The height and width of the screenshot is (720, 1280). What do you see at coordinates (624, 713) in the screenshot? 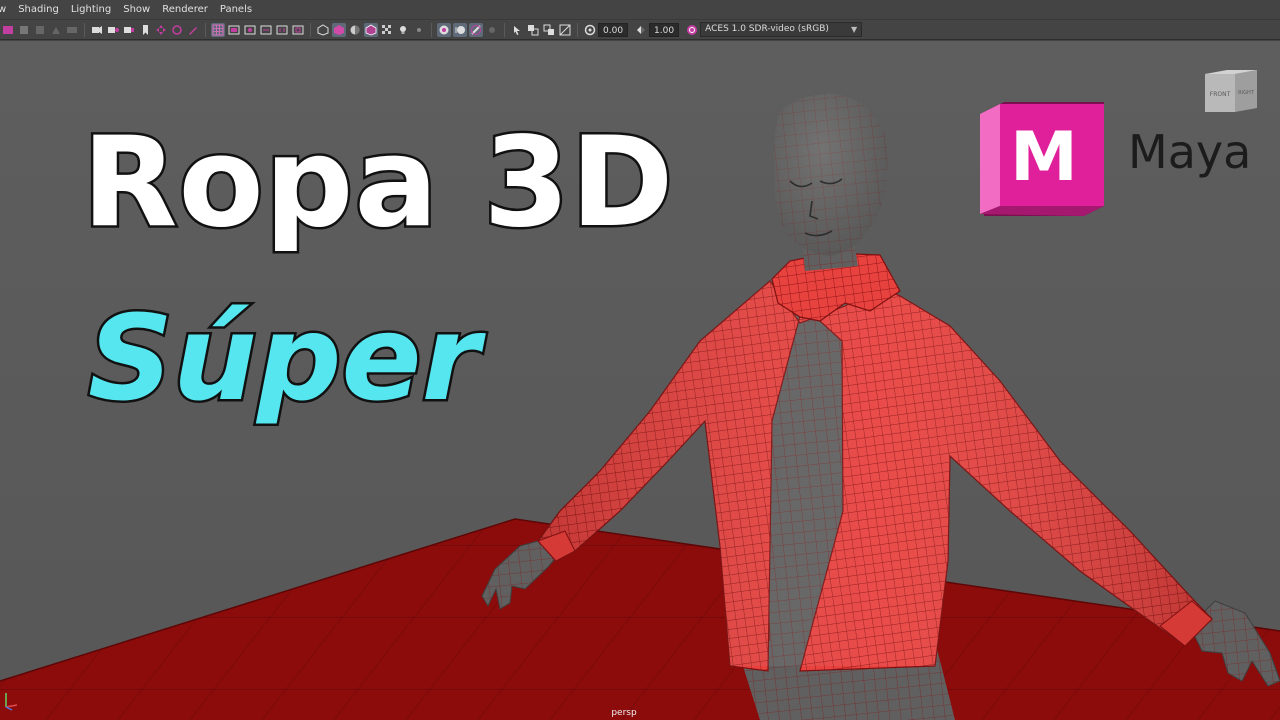
I see `camera-name-label: persp` at bounding box center [624, 713].